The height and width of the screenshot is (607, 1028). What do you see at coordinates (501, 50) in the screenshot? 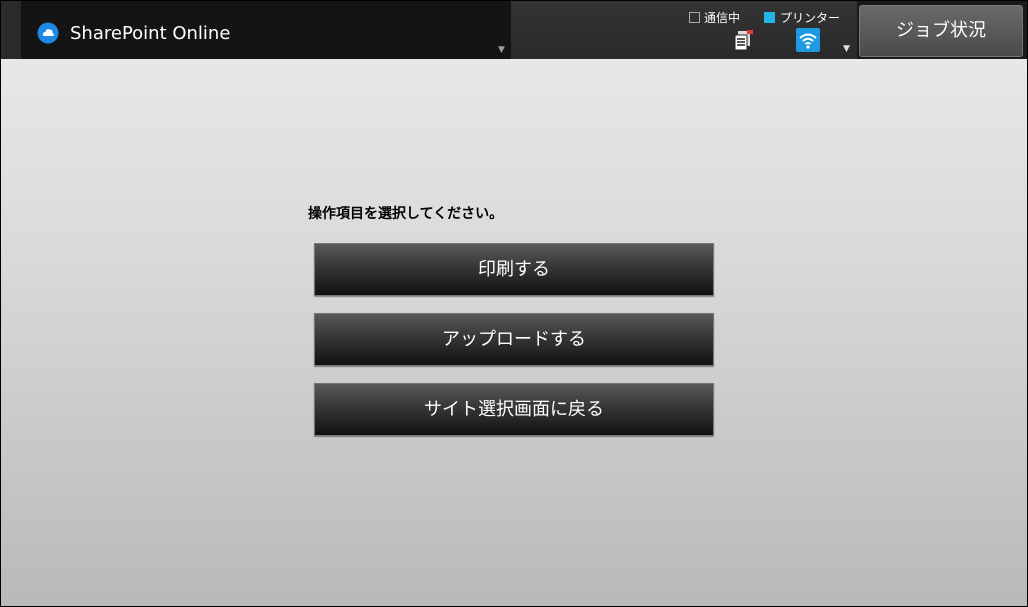
I see `title-dropdown-icon: ▼` at bounding box center [501, 50].